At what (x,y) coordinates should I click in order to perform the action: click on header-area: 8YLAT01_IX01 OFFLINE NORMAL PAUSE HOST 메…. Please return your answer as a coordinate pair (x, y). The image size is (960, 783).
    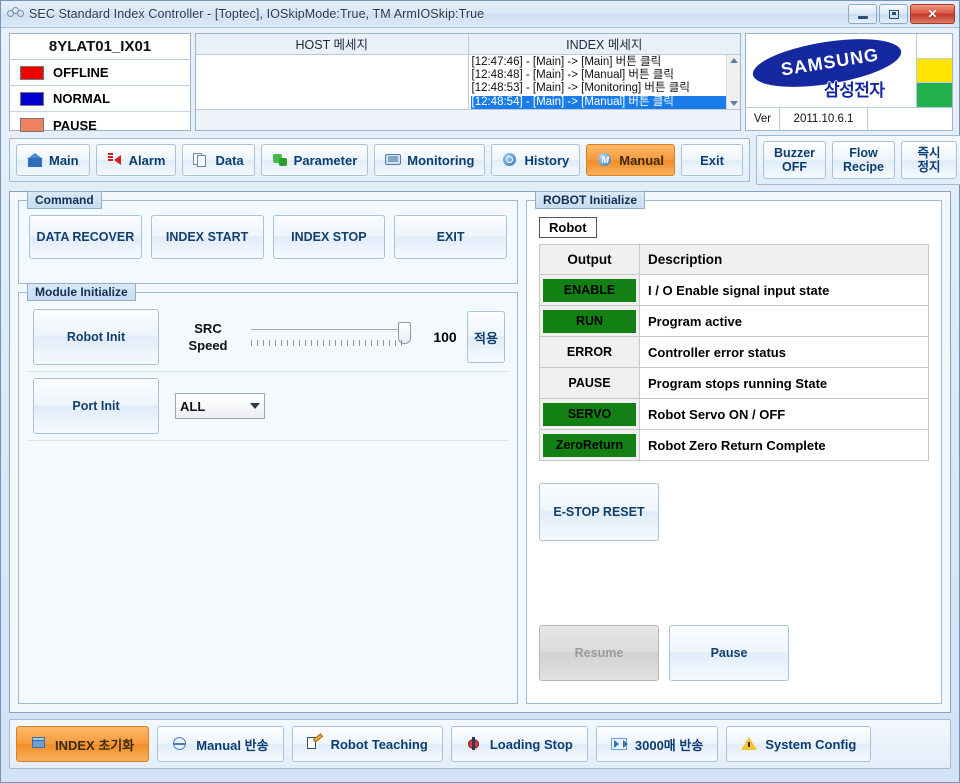
    Looking at the image, I should click on (480, 81).